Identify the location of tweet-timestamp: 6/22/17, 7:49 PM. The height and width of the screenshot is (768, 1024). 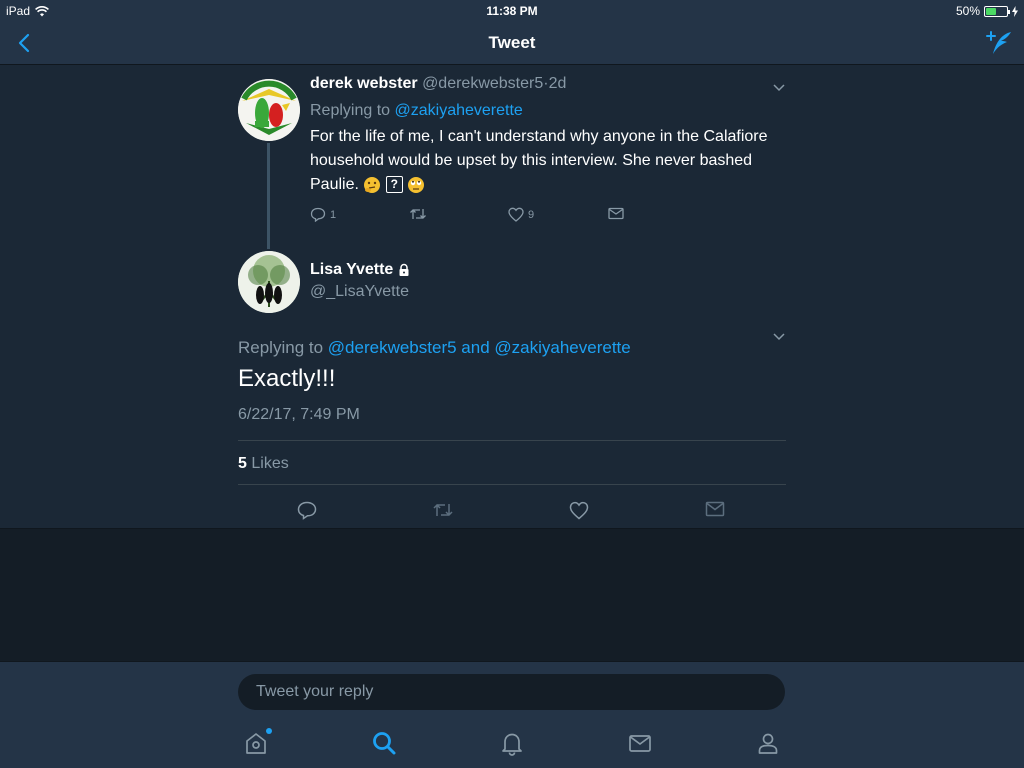
(299, 414).